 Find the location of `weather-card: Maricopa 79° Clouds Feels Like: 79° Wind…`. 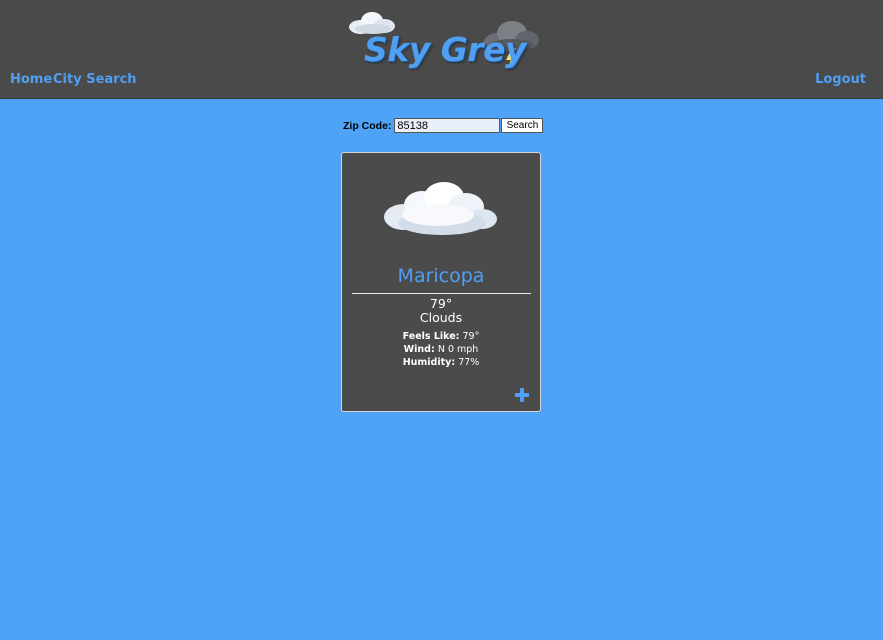

weather-card: Maricopa 79° Clouds Feels Like: 79° Wind… is located at coordinates (441, 282).